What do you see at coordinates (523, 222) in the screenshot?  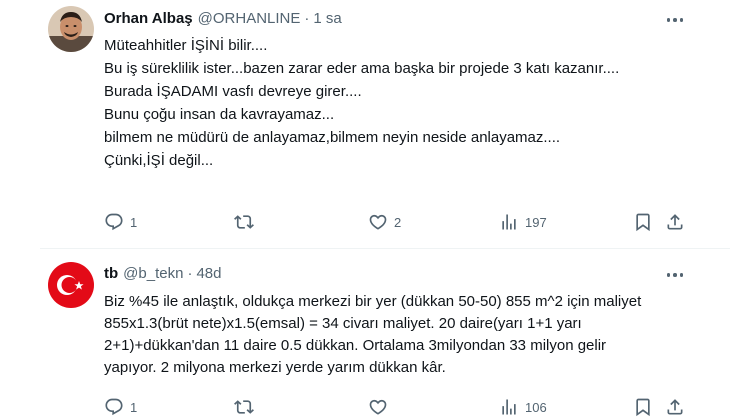 I see `views-button: 197` at bounding box center [523, 222].